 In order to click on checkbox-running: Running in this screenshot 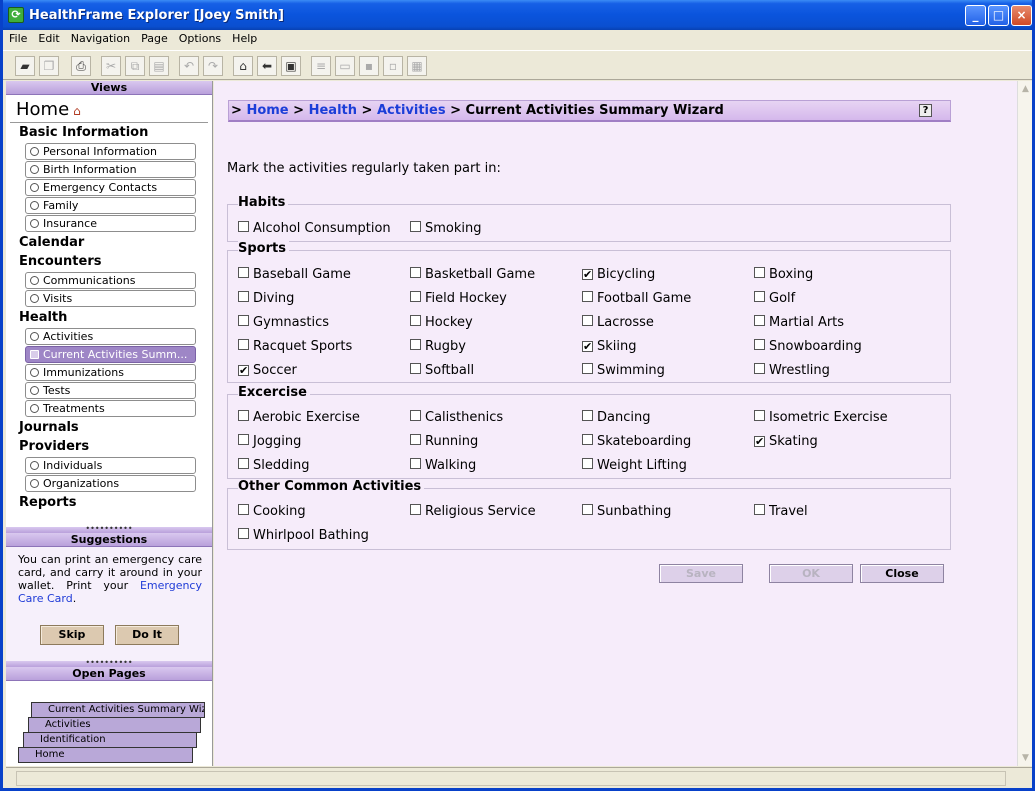, I will do `click(444, 441)`.